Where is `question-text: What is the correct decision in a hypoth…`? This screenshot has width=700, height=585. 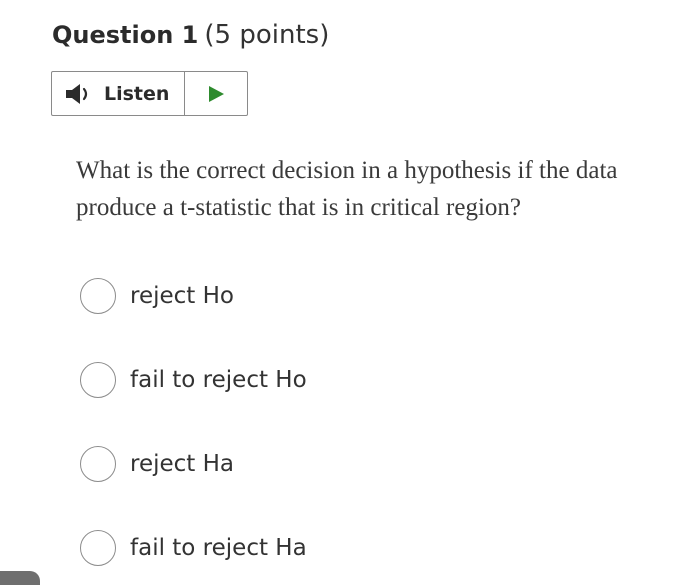
question-text: What is the correct decision in a hypoth… is located at coordinates (347, 189).